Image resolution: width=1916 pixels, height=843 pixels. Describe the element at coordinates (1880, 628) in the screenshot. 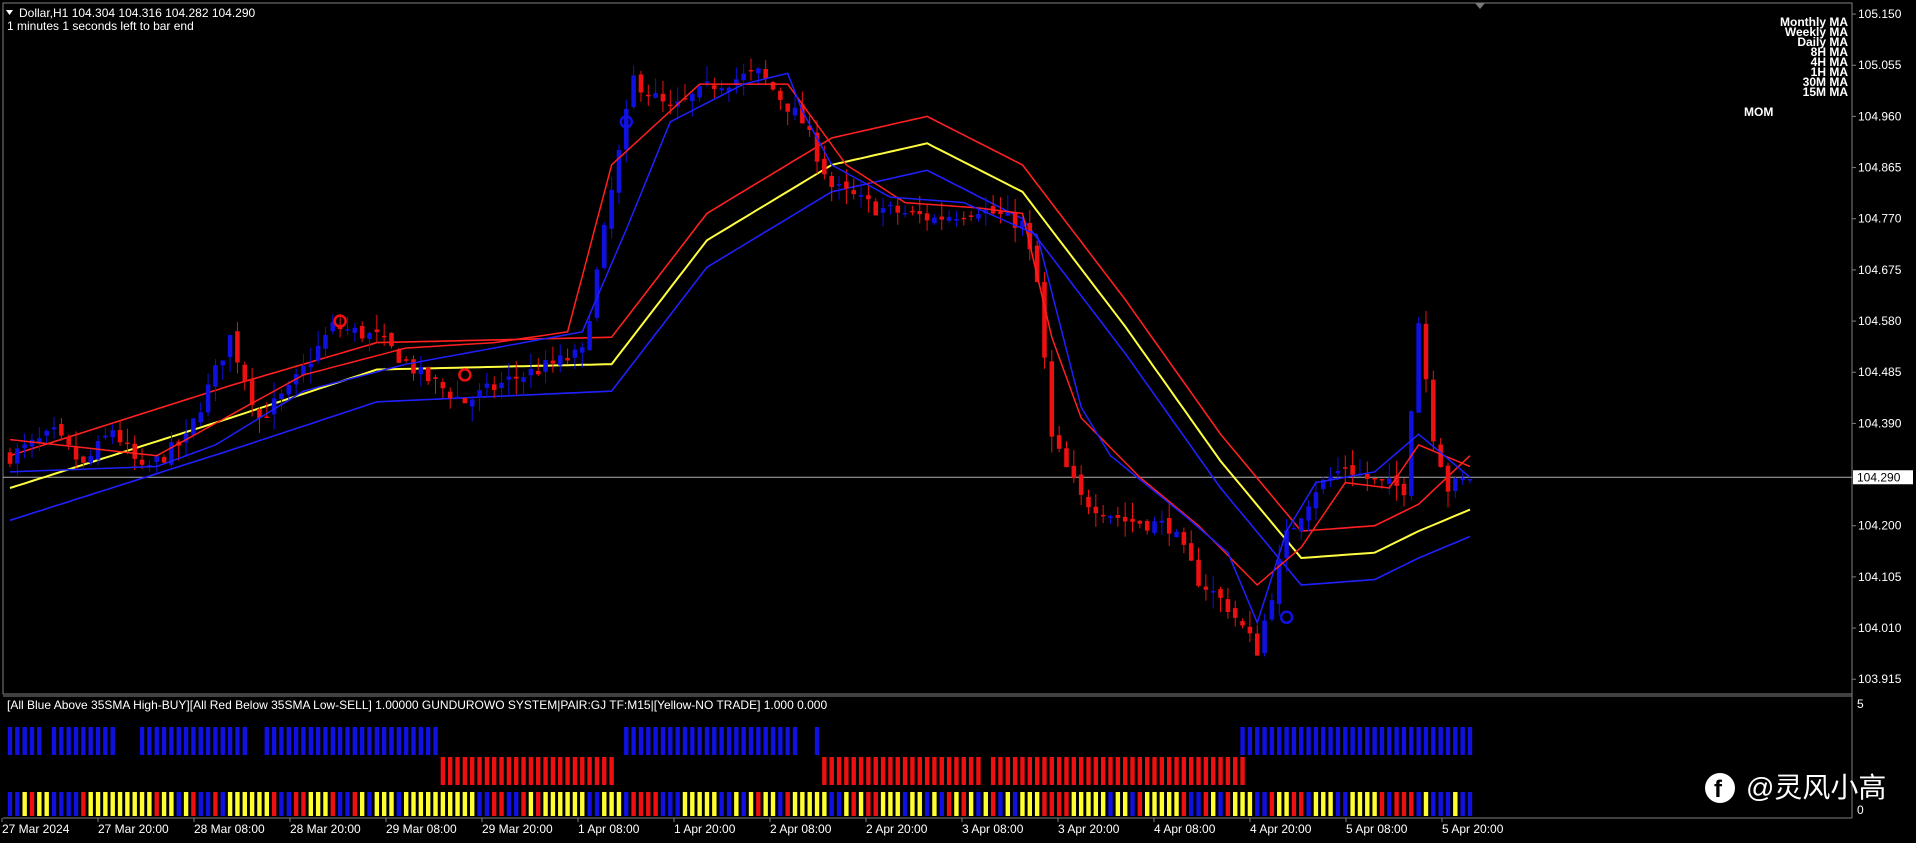

I see `y-tick-label: 104.010` at that location.